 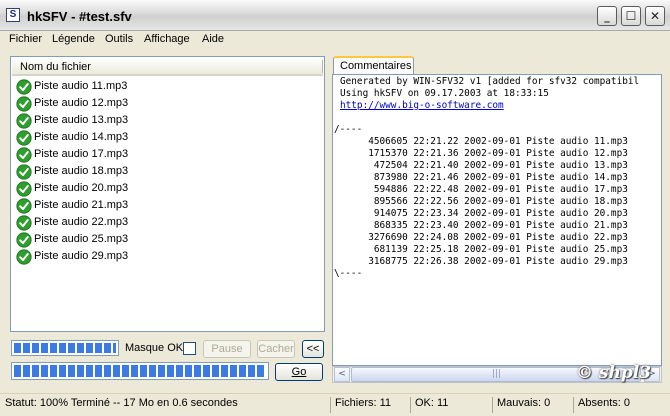 What do you see at coordinates (81, 222) in the screenshot?
I see `file-name: Piste audio 22.mp3` at bounding box center [81, 222].